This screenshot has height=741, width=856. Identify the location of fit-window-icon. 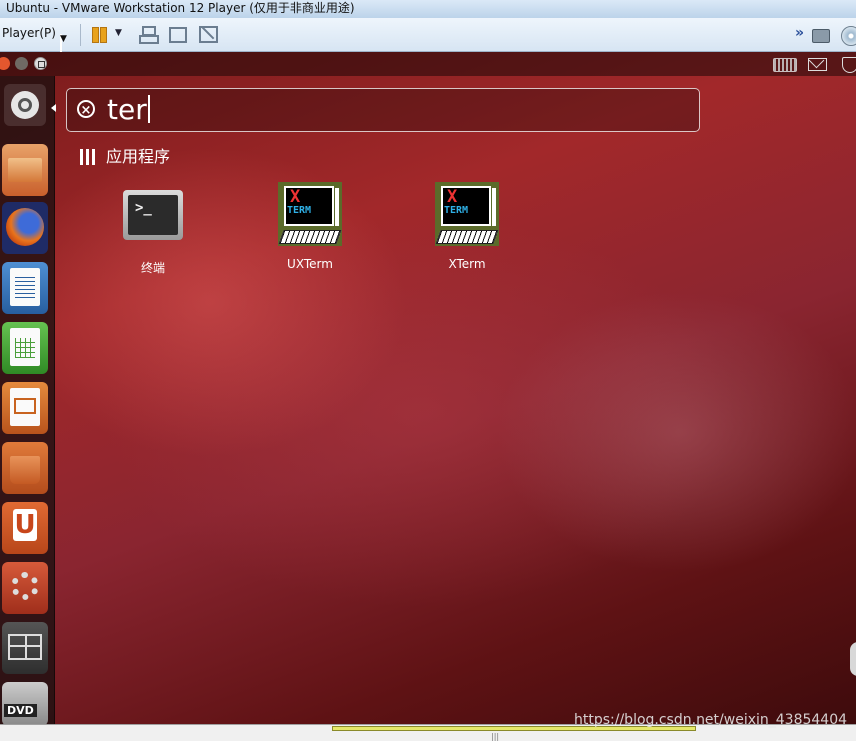
(178, 35).